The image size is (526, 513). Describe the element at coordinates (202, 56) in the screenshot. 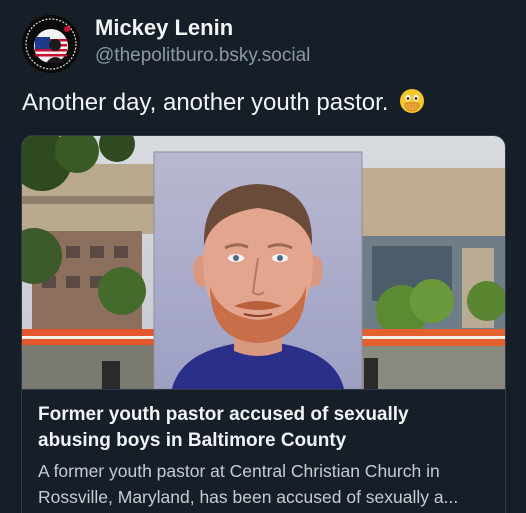

I see `author-handle: @thepolitburo.bsky.social` at that location.